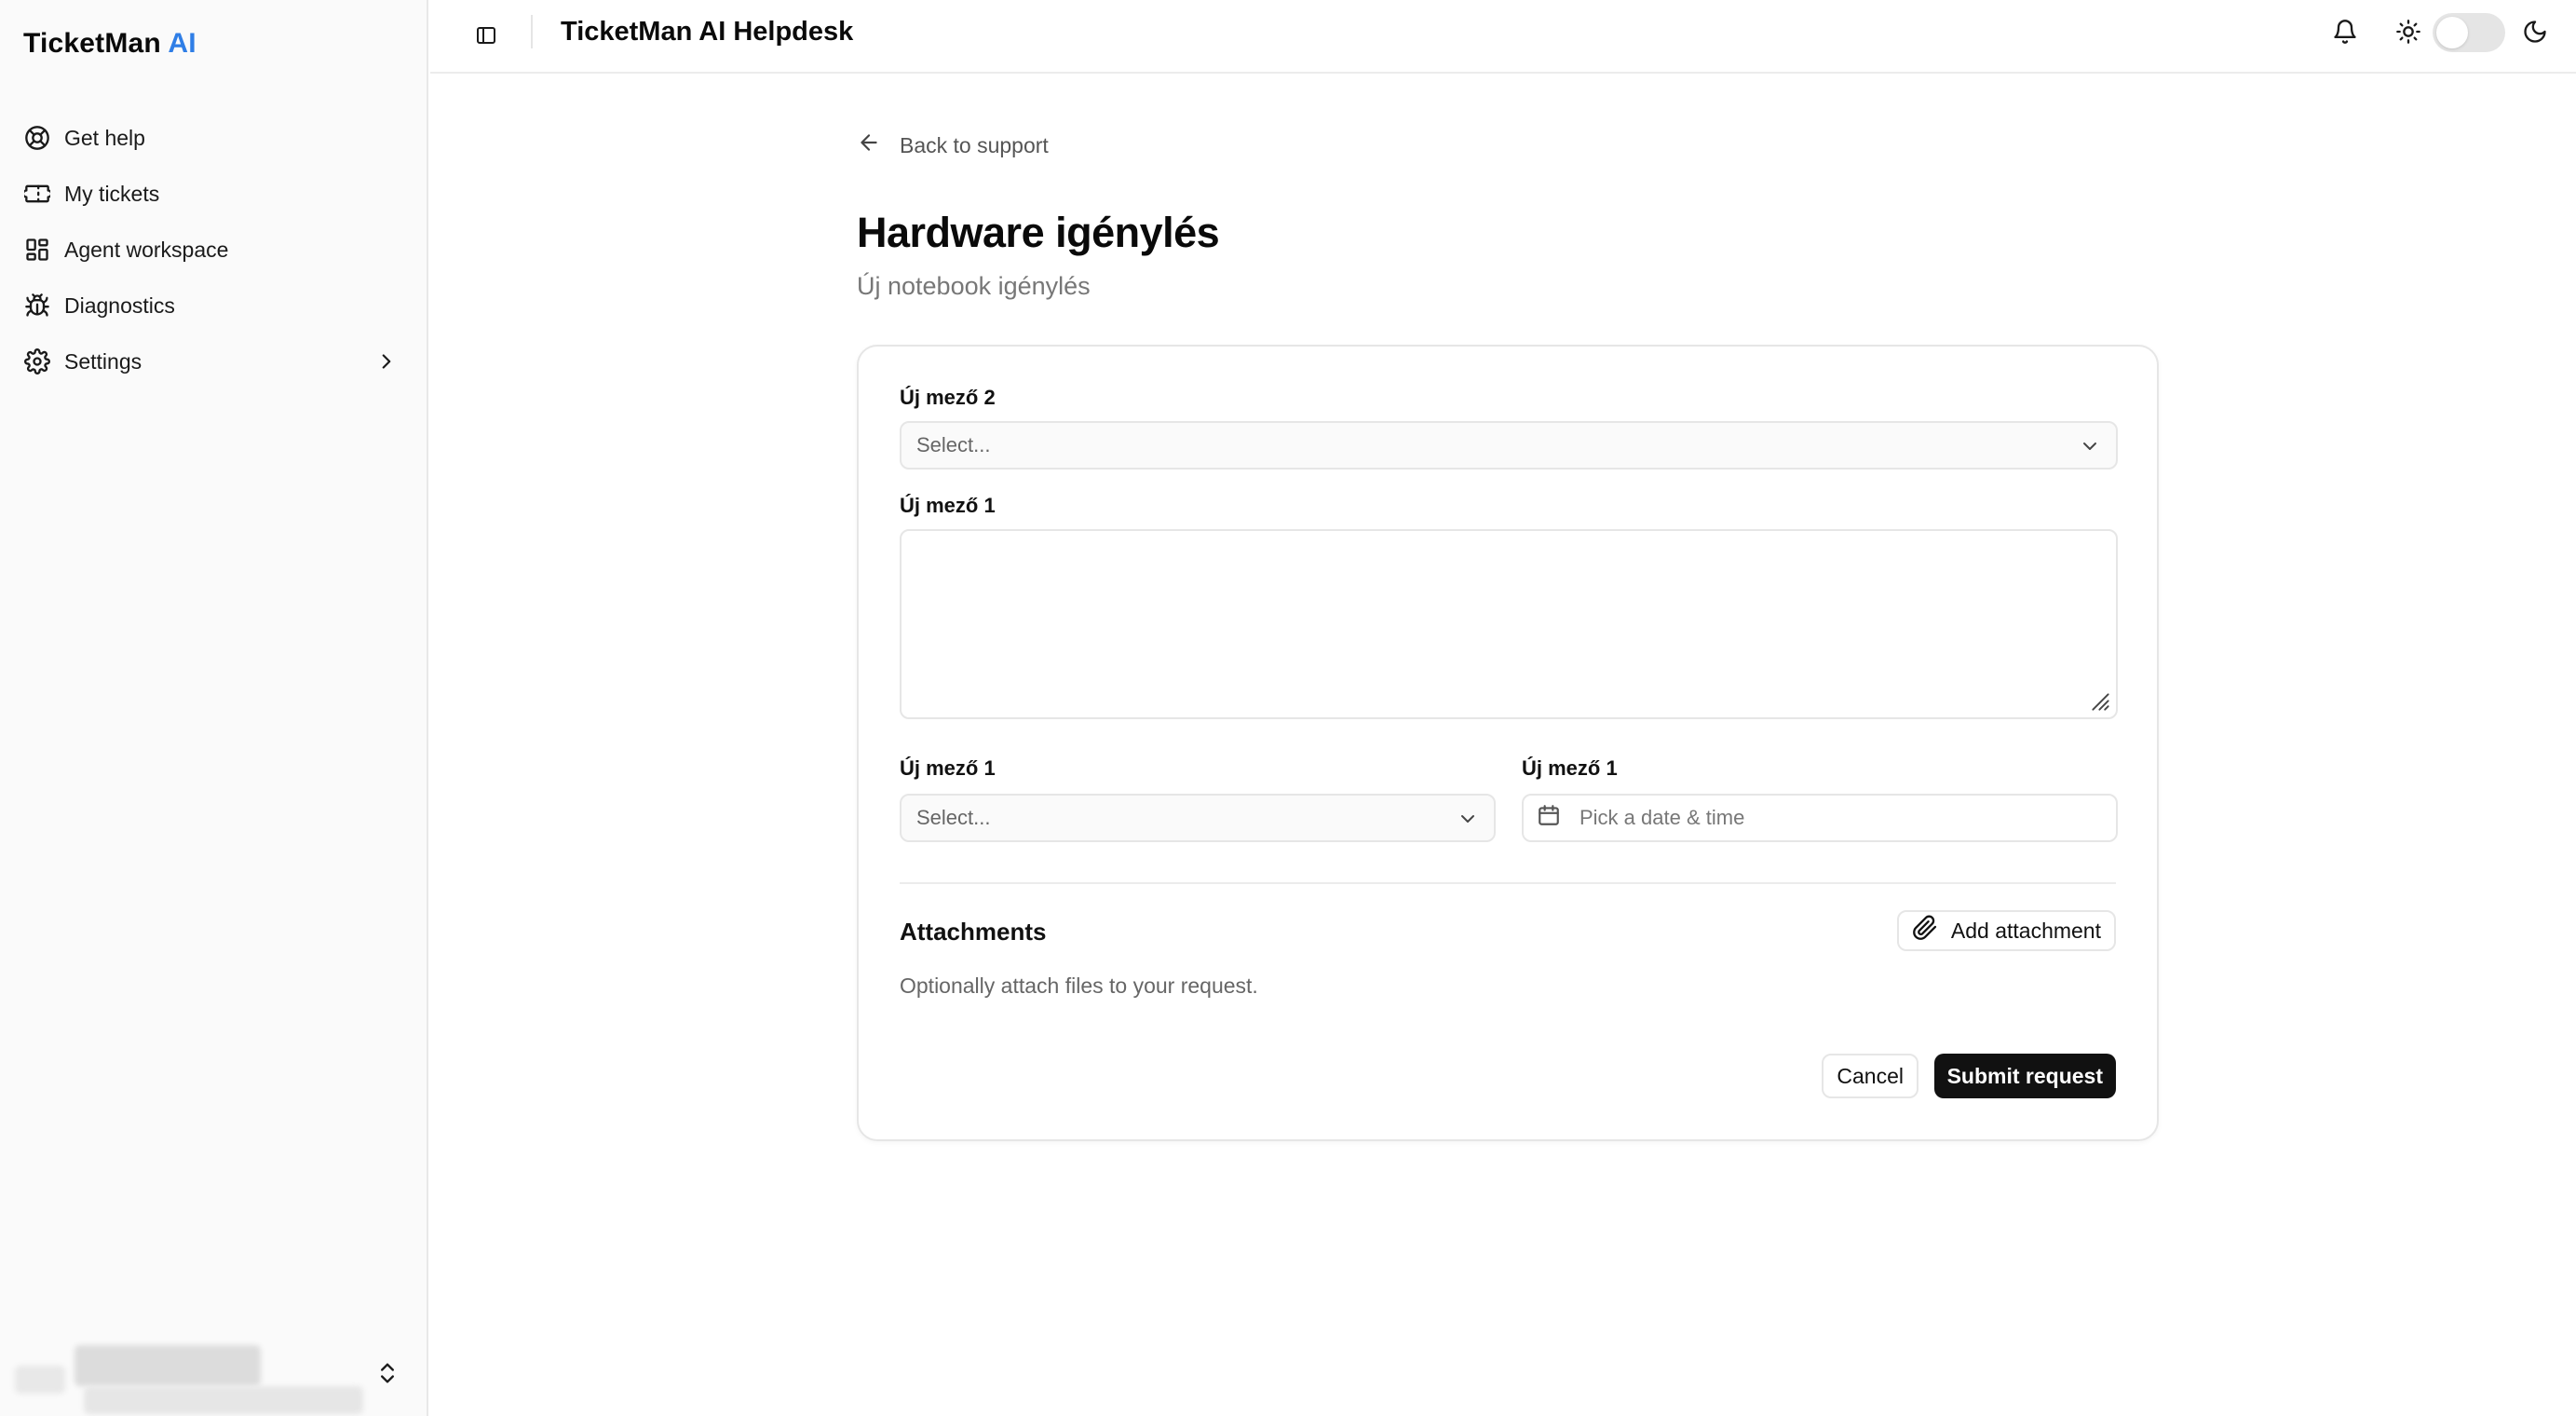 This screenshot has height=1416, width=2576. Describe the element at coordinates (37, 361) in the screenshot. I see `gear-icon` at that location.